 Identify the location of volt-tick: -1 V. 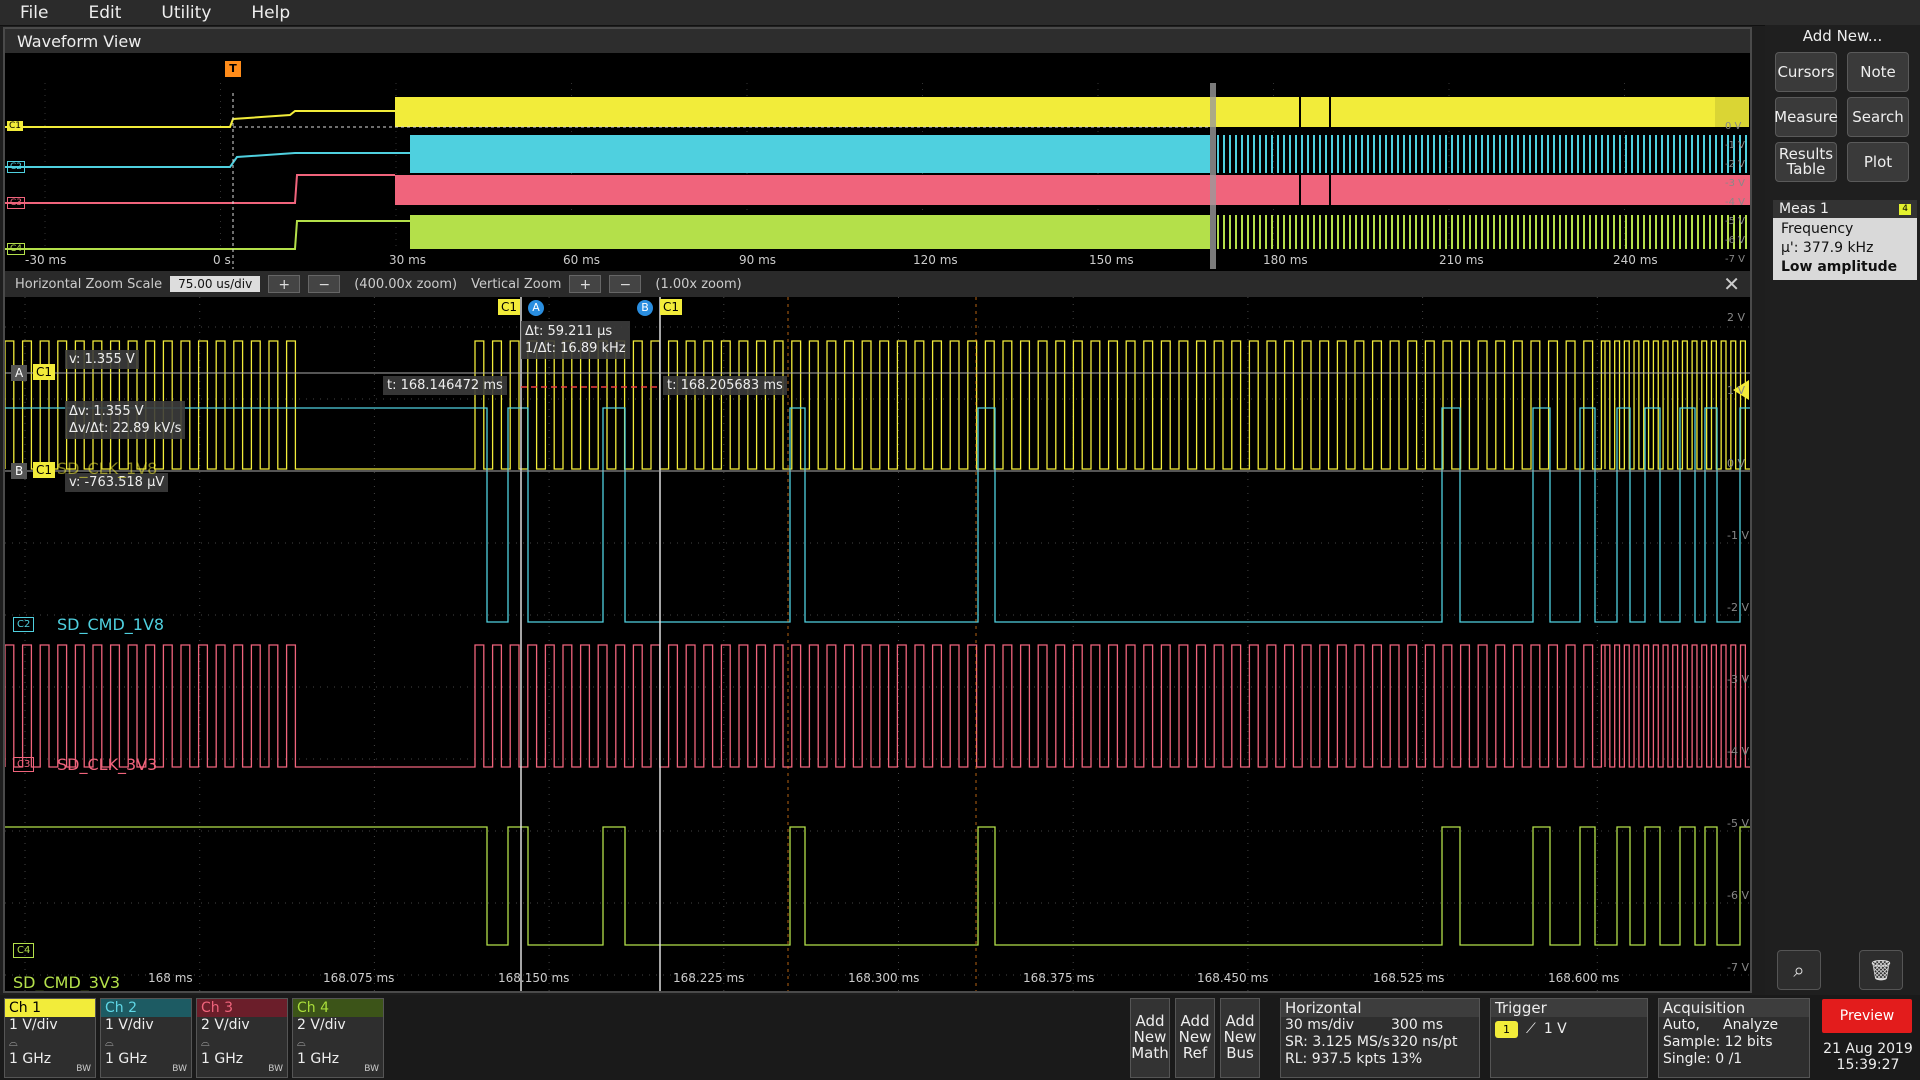
(1738, 535).